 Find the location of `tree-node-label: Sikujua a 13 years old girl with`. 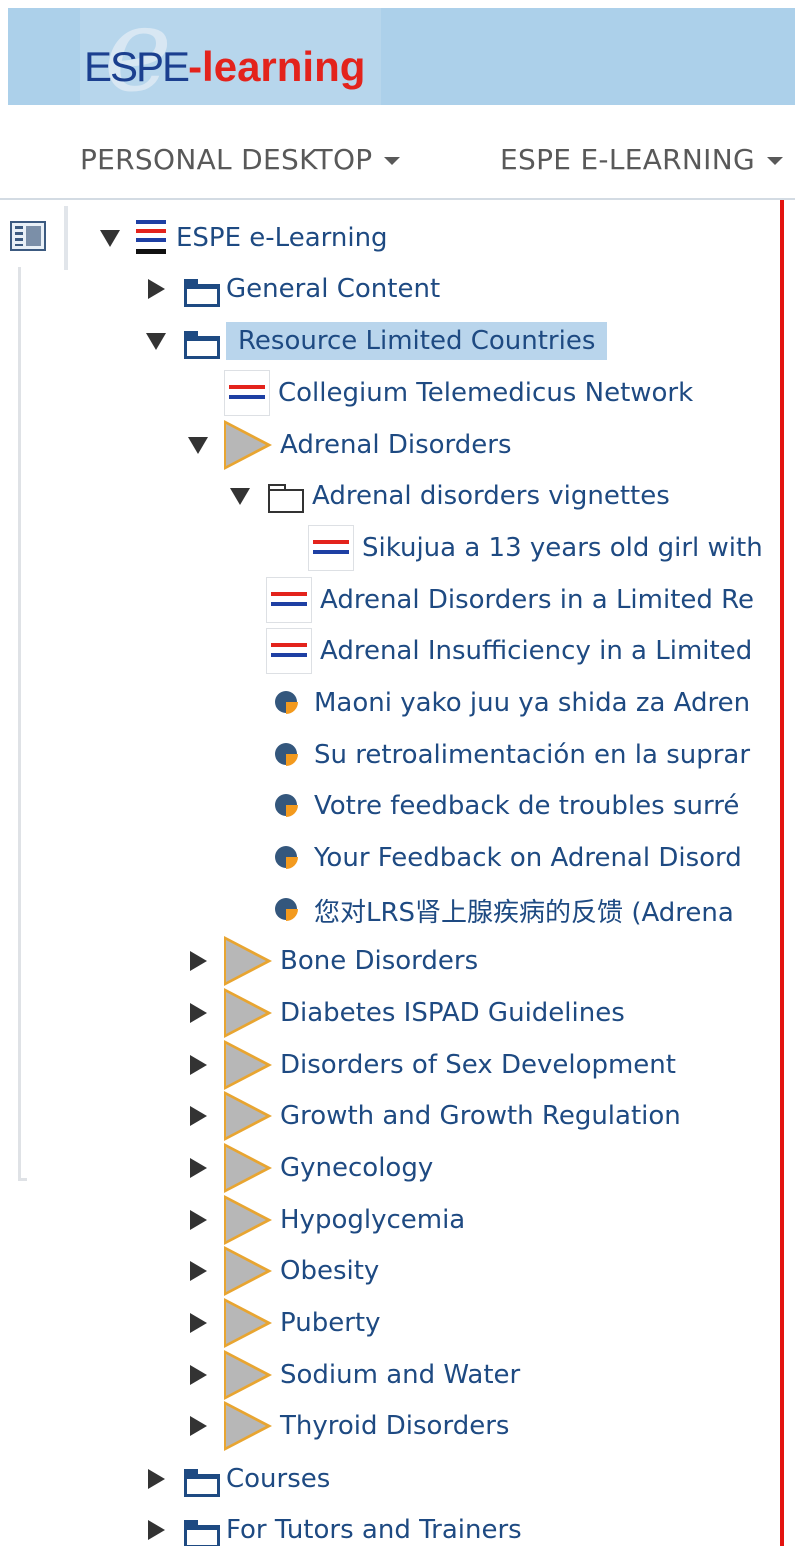

tree-node-label: Sikujua a 13 years old girl with is located at coordinates (562, 548).